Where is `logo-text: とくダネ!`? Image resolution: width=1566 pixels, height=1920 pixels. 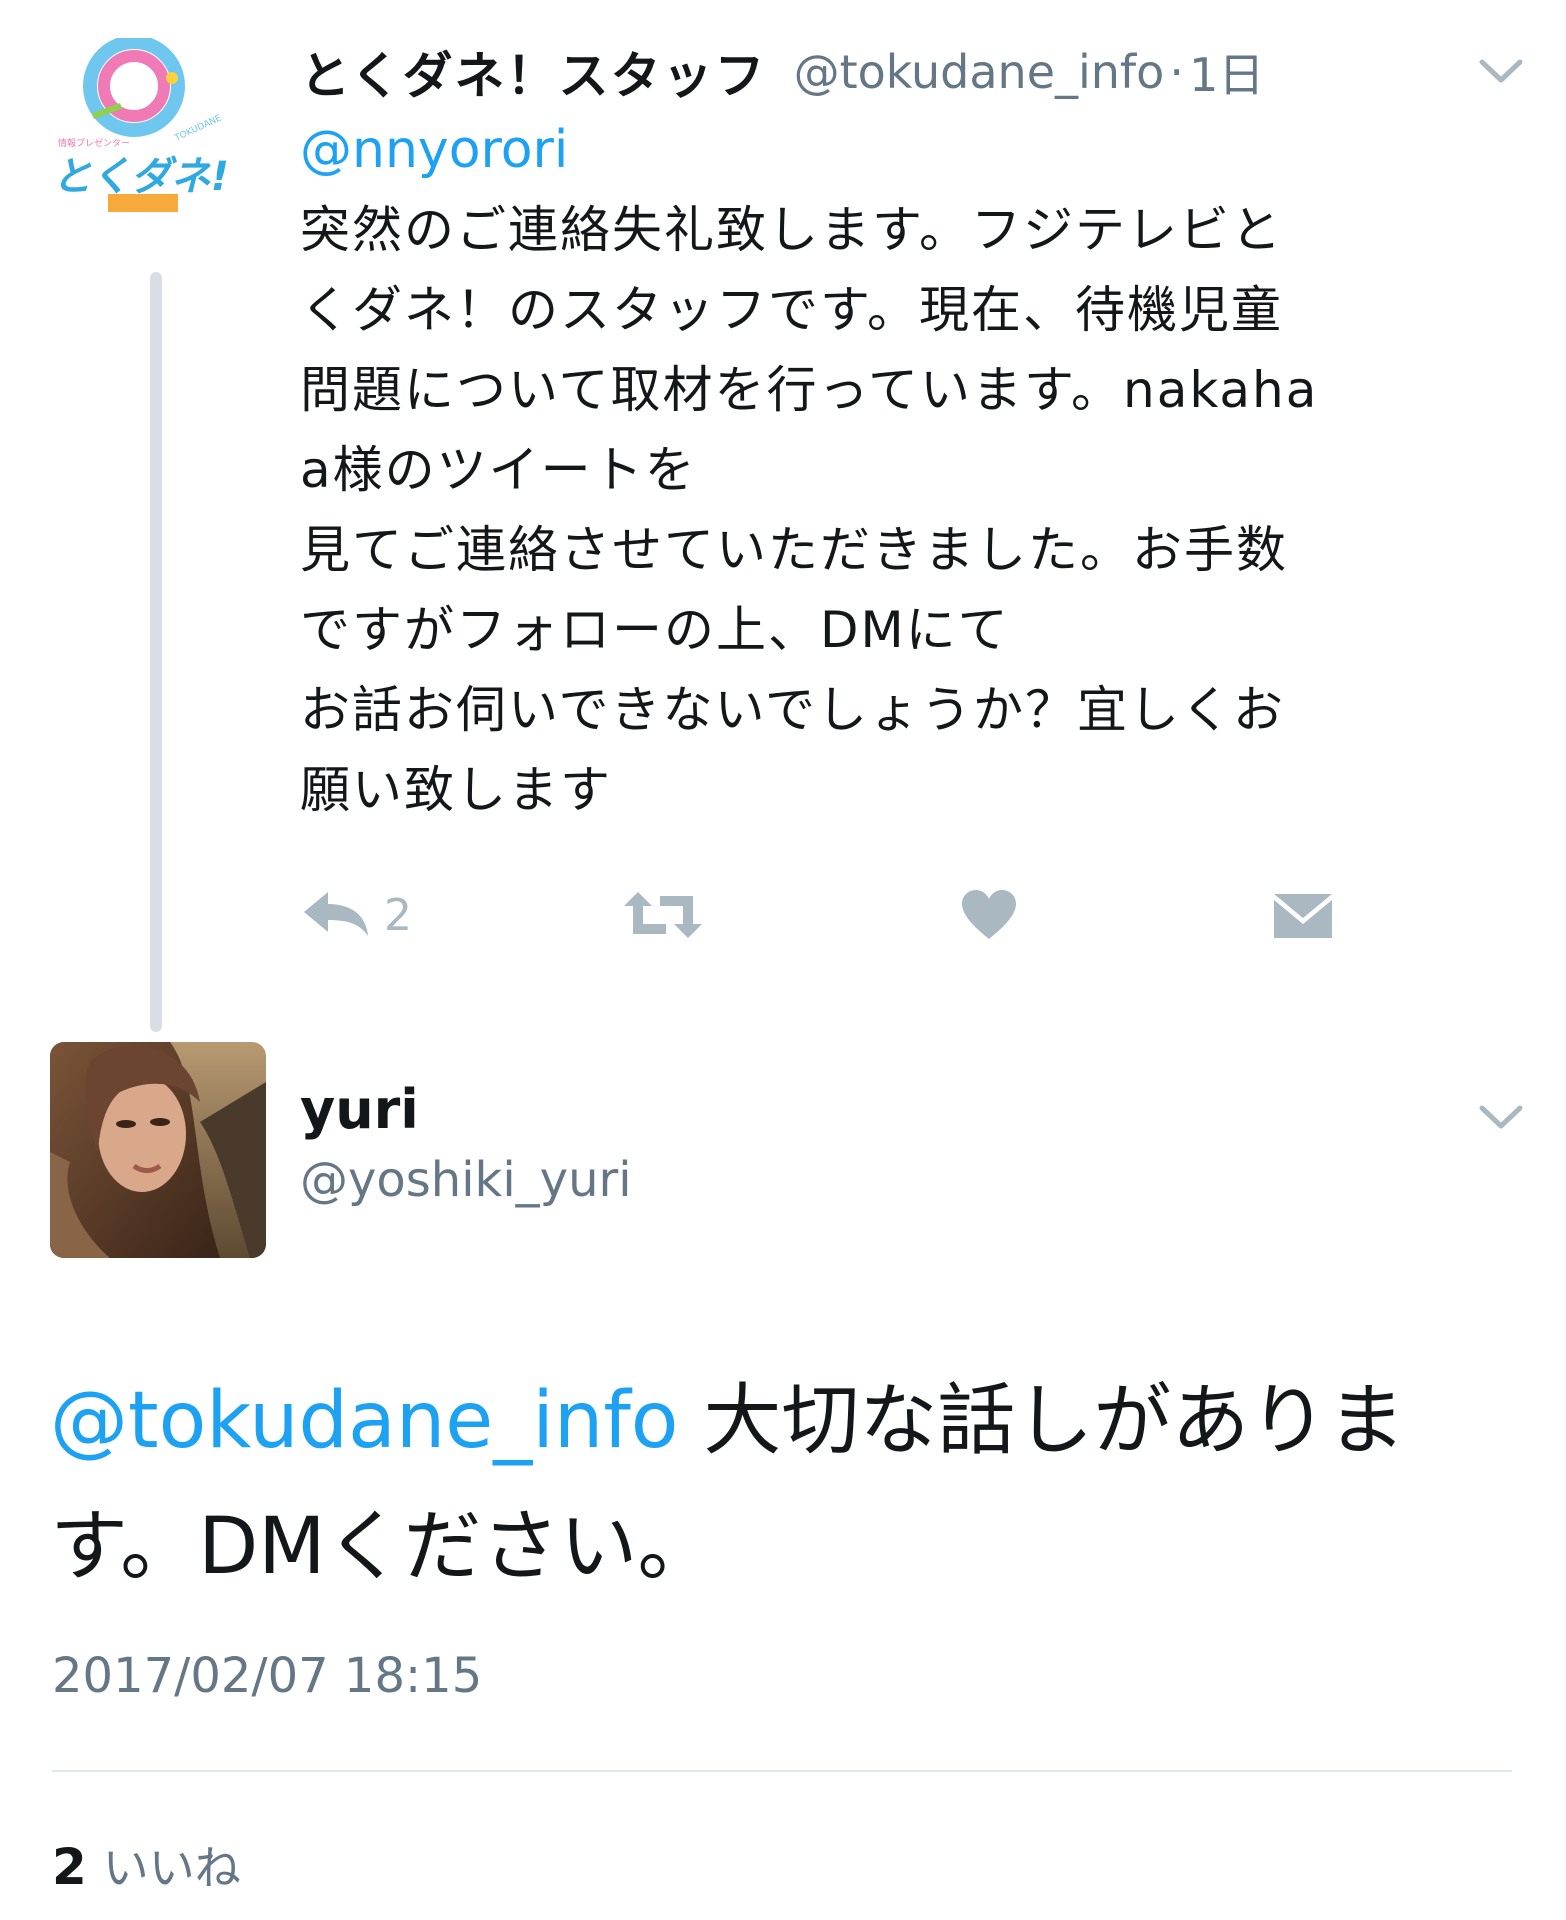 logo-text: とくダネ! is located at coordinates (140, 177).